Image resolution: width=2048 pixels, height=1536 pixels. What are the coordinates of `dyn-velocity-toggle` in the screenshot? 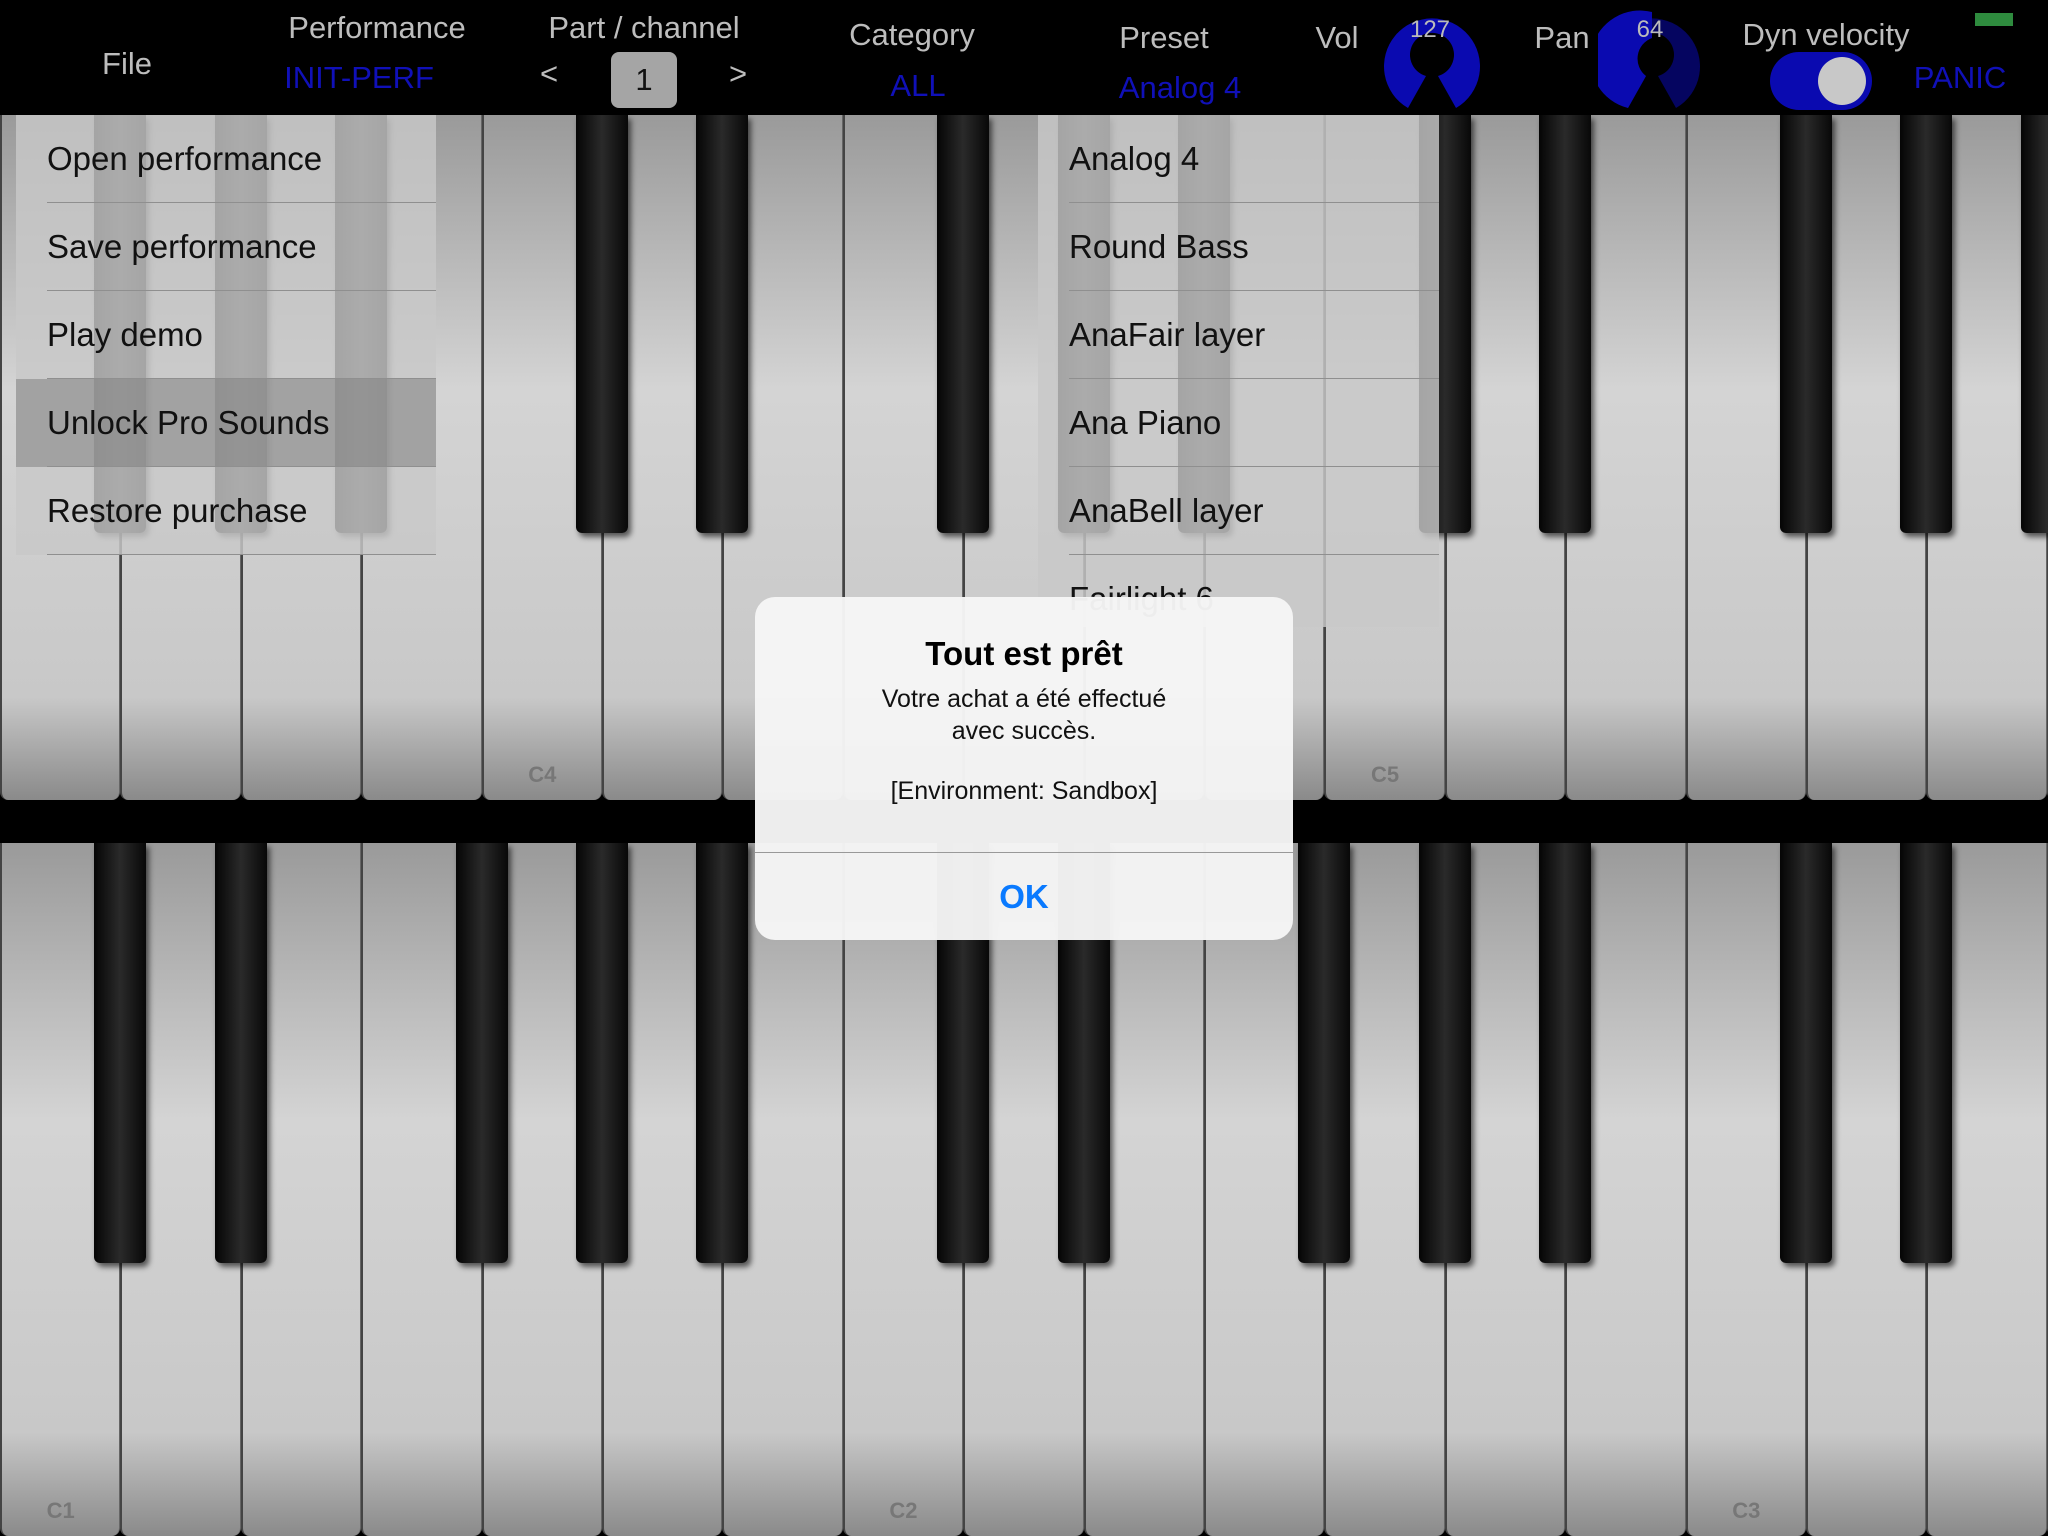 It's located at (1821, 81).